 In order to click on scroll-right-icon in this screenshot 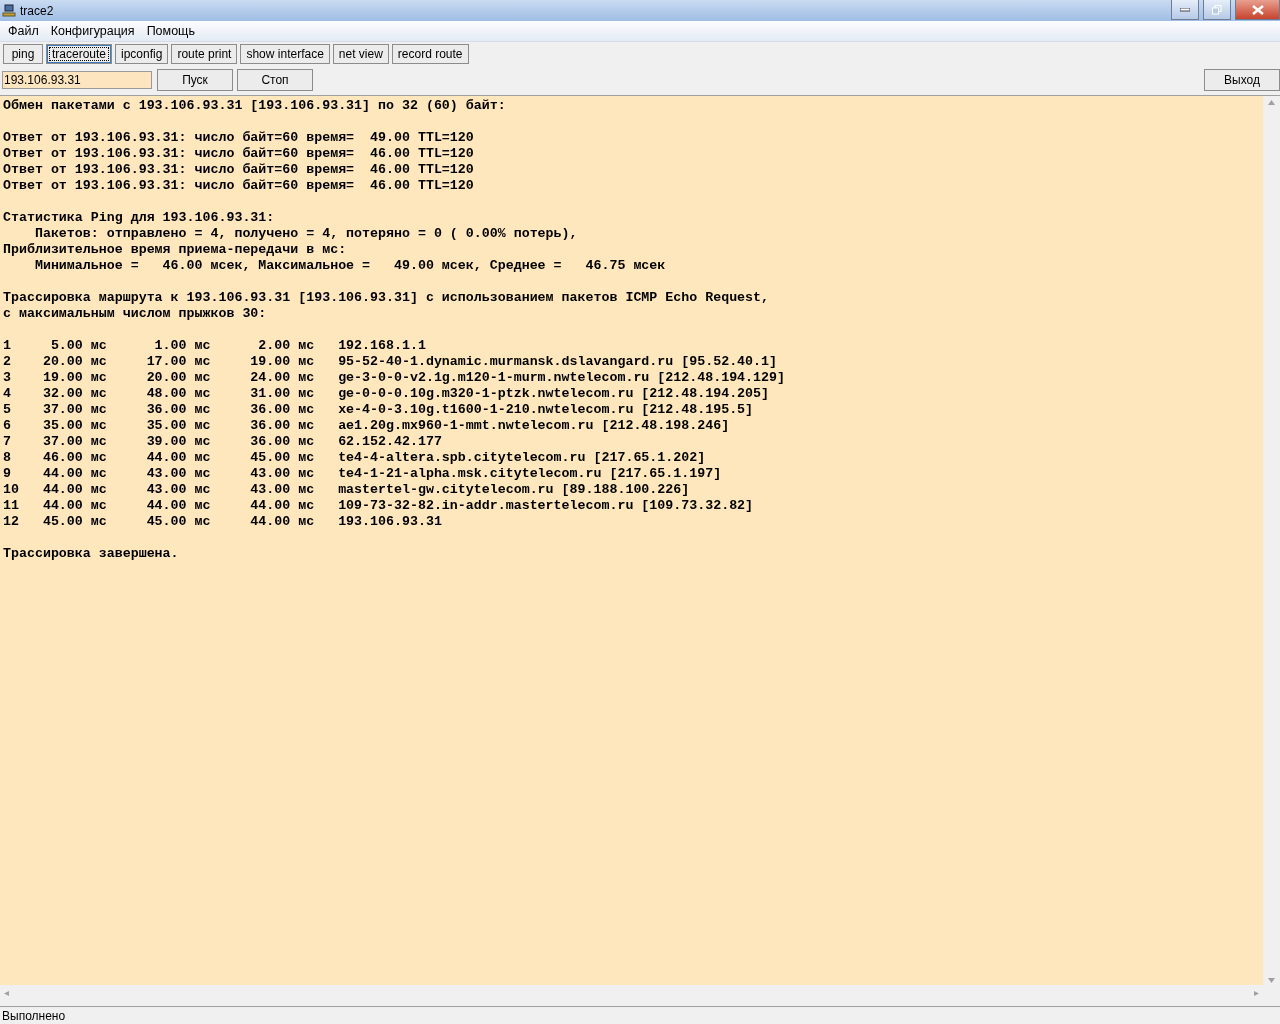, I will do `click(1255, 993)`.